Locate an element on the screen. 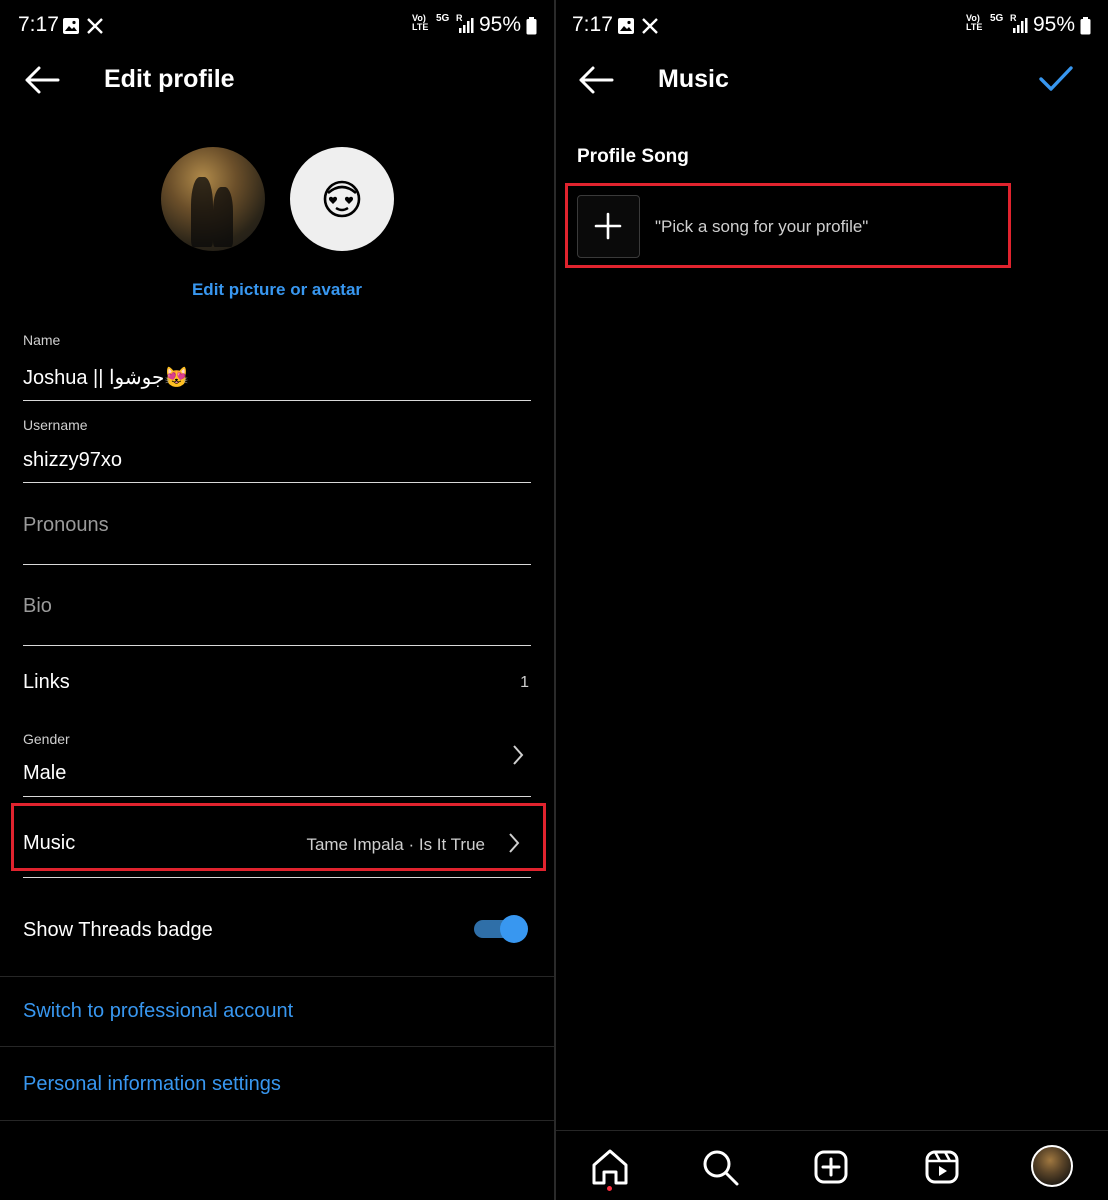 The width and height of the screenshot is (1108, 1200). create-icon is located at coordinates (831, 1167).